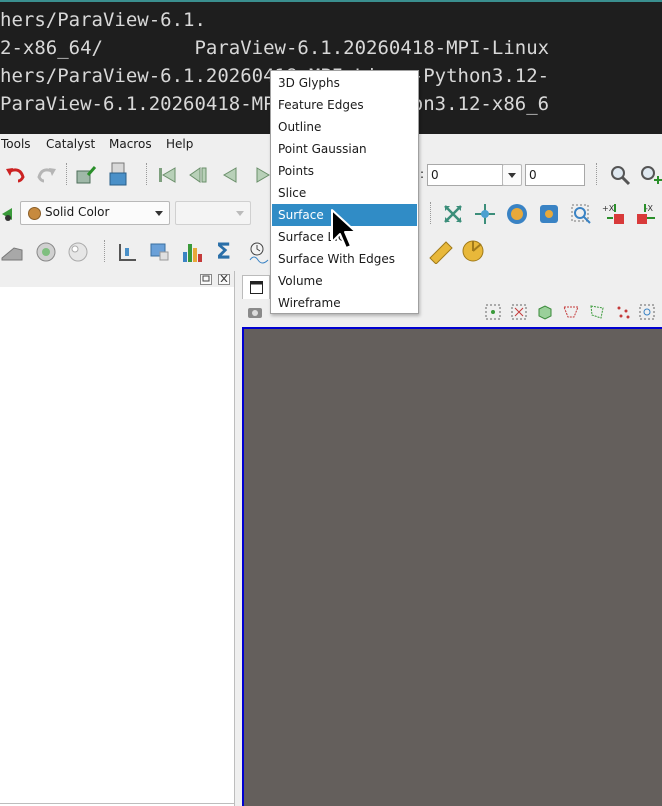 The width and height of the screenshot is (662, 806). Describe the element at coordinates (47, 175) in the screenshot. I see `redo-icon` at that location.